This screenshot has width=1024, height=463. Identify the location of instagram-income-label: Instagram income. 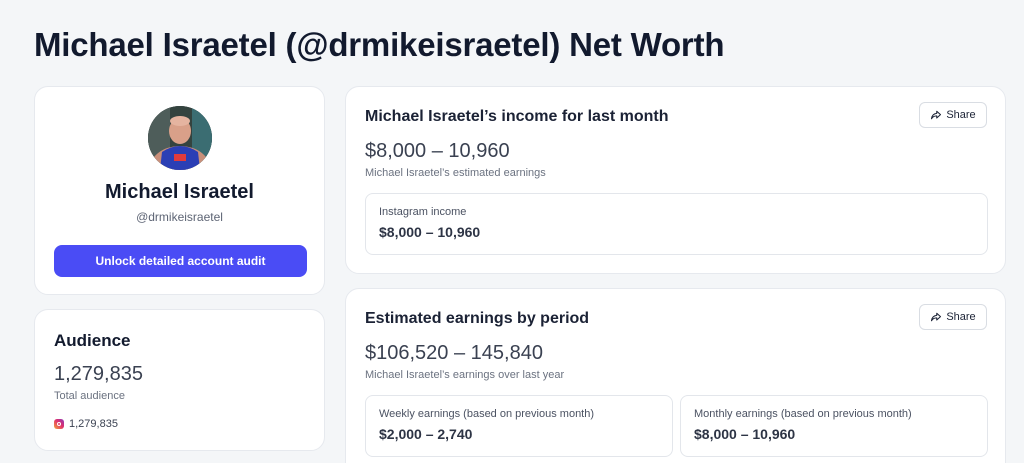
(423, 212).